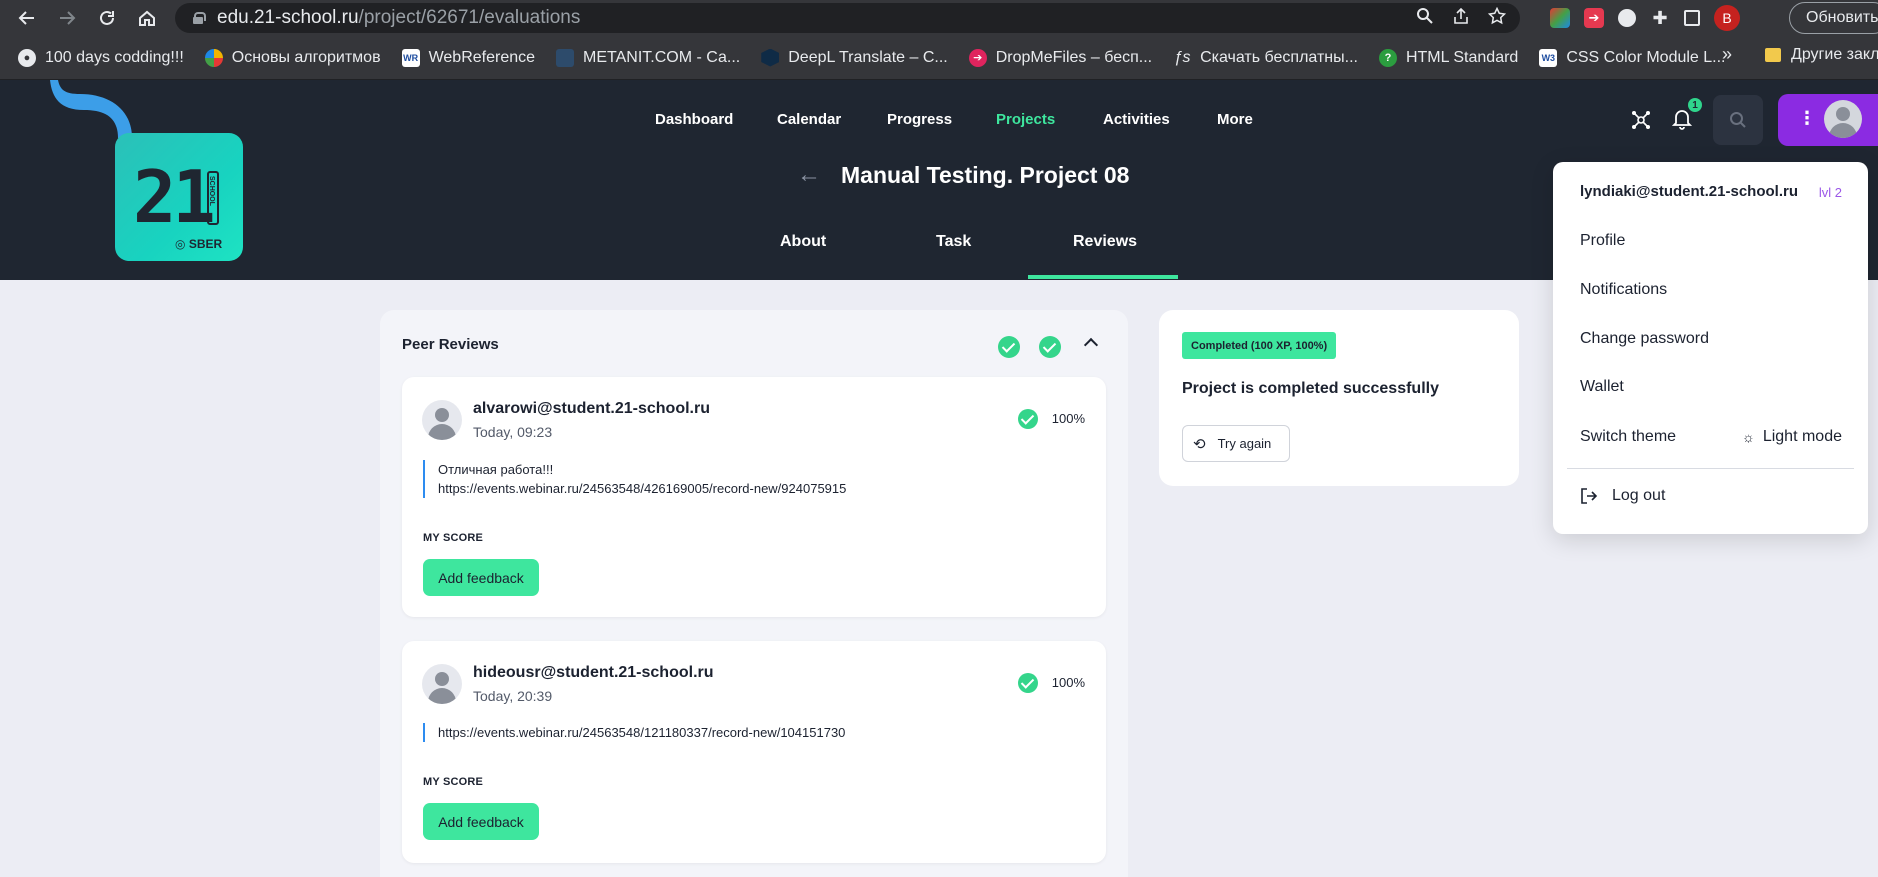 This screenshot has width=1878, height=877. What do you see at coordinates (199, 244) in the screenshot?
I see `logo-sber: ◎ SBER` at bounding box center [199, 244].